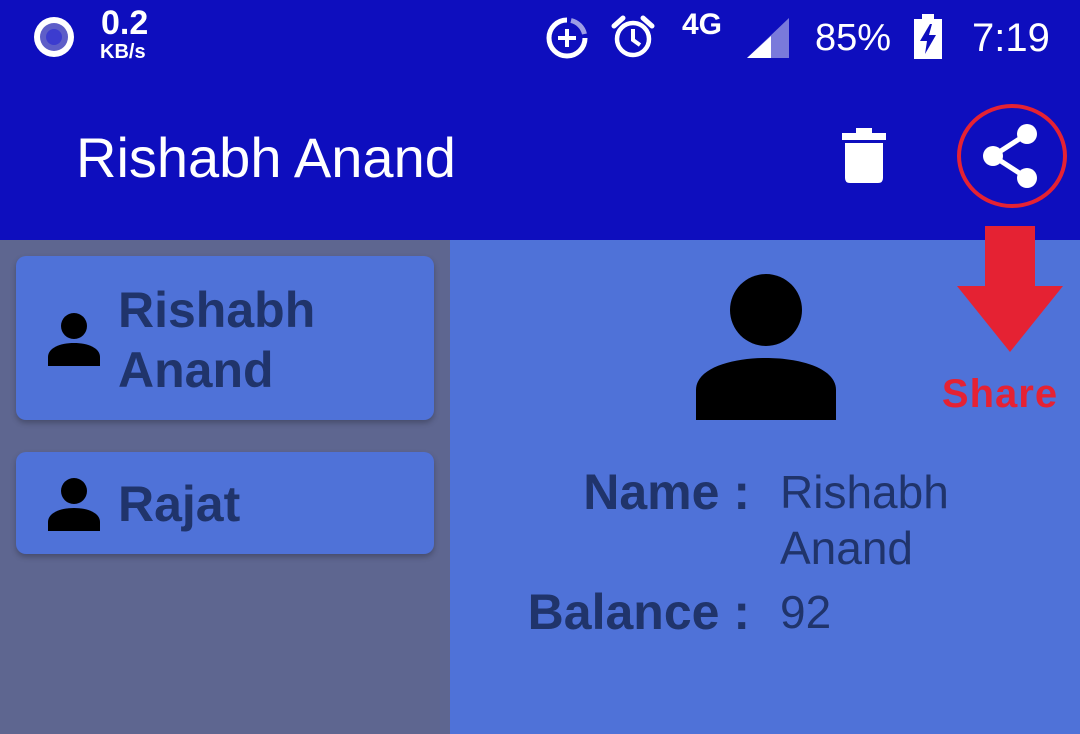 The width and height of the screenshot is (1080, 734). Describe the element at coordinates (125, 23) in the screenshot. I see `net-speed-value: 0.2` at that location.